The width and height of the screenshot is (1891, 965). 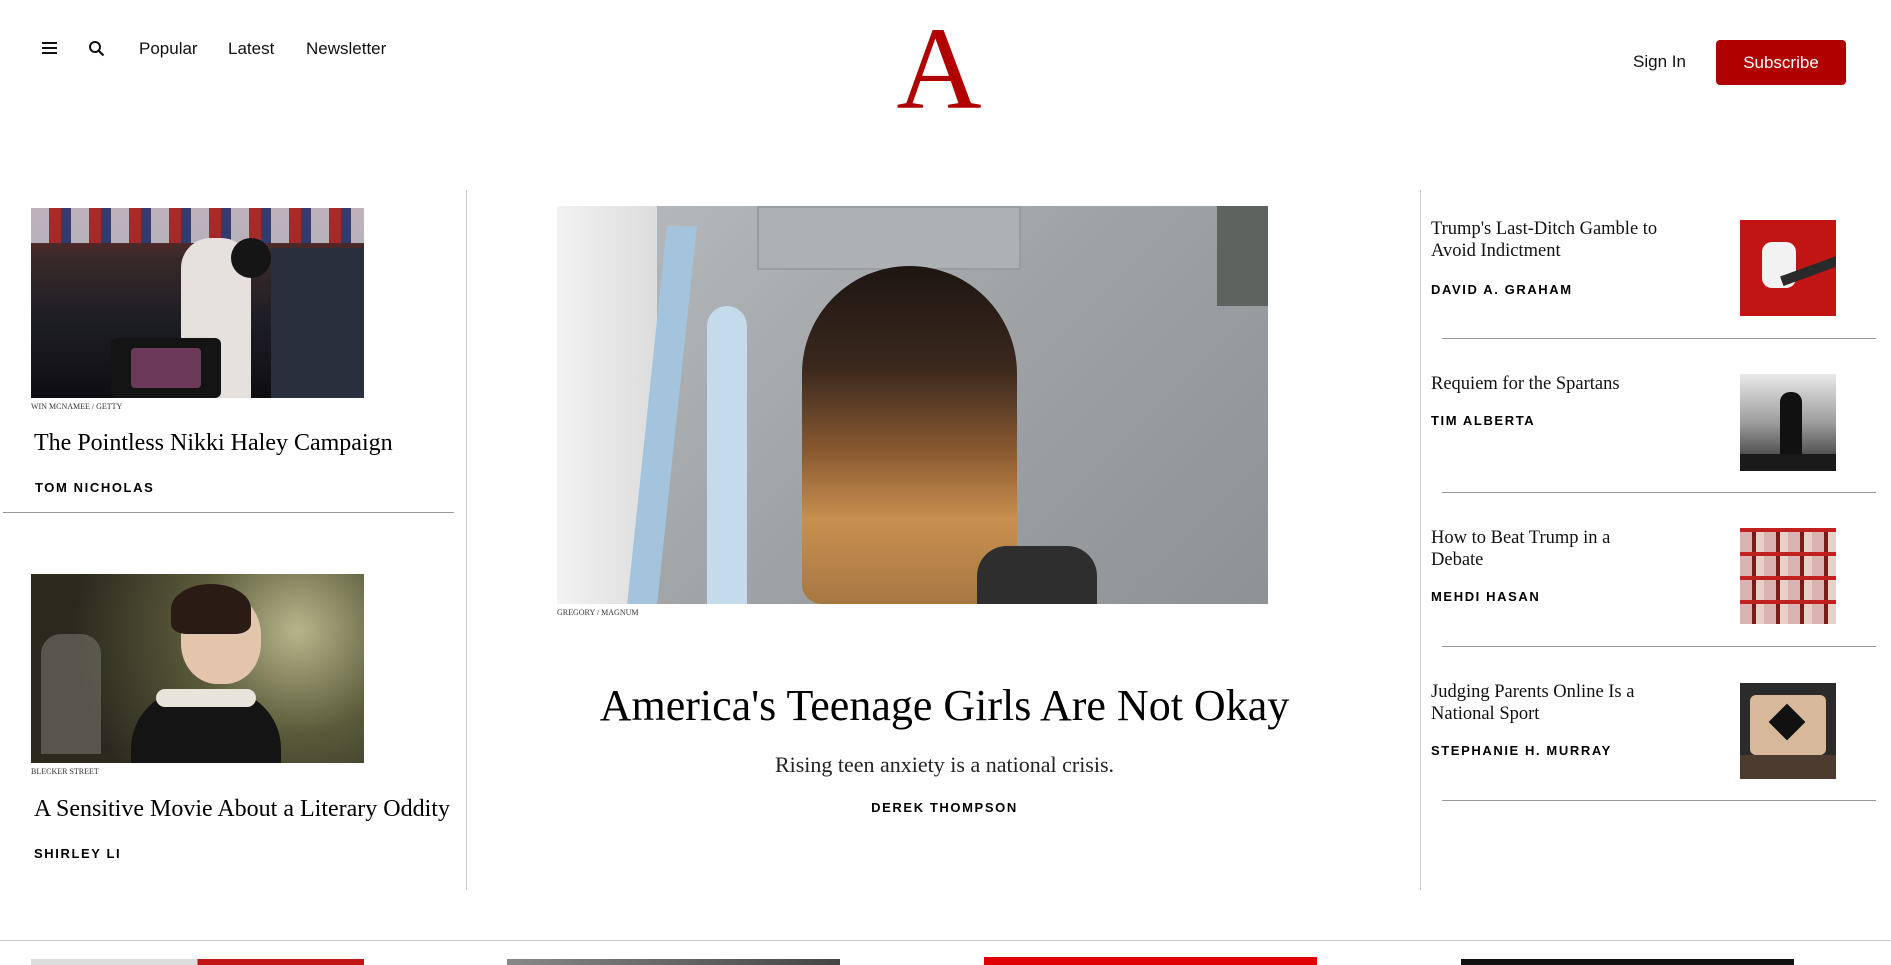 I want to click on feature-title: America's Teenage Girls Are Not Okay, so click(x=944, y=705).